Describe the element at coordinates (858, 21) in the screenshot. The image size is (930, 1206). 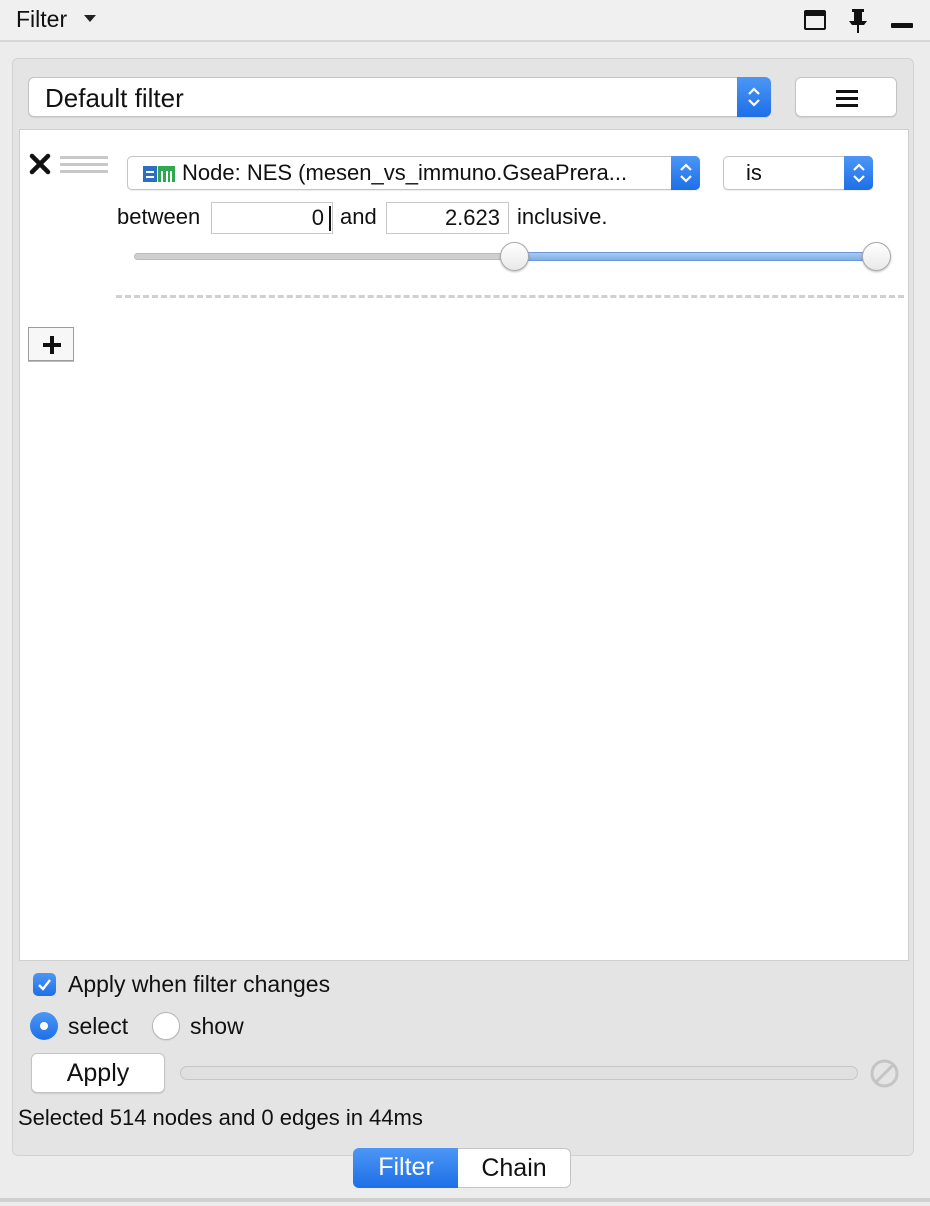
I see `pin-icon` at that location.